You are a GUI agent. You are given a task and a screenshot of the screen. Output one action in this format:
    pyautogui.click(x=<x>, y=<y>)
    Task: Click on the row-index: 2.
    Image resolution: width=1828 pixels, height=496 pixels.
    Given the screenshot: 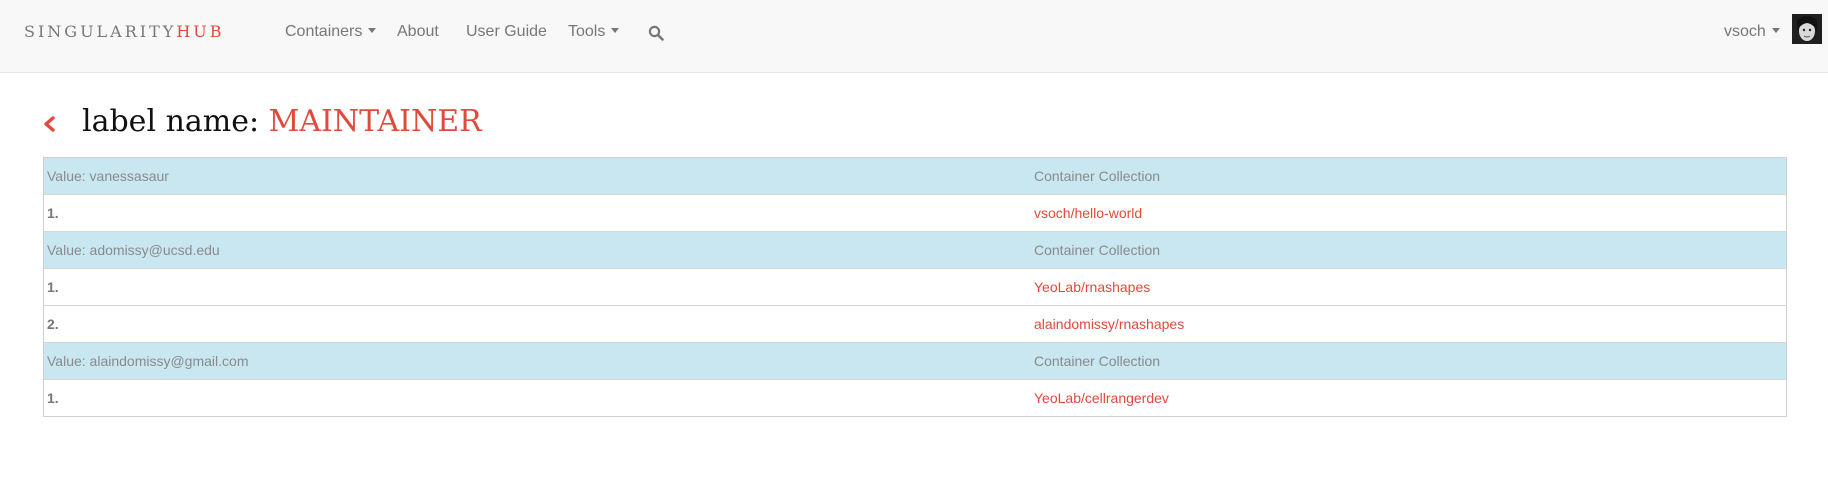 What is the action you would take?
    pyautogui.click(x=53, y=324)
    